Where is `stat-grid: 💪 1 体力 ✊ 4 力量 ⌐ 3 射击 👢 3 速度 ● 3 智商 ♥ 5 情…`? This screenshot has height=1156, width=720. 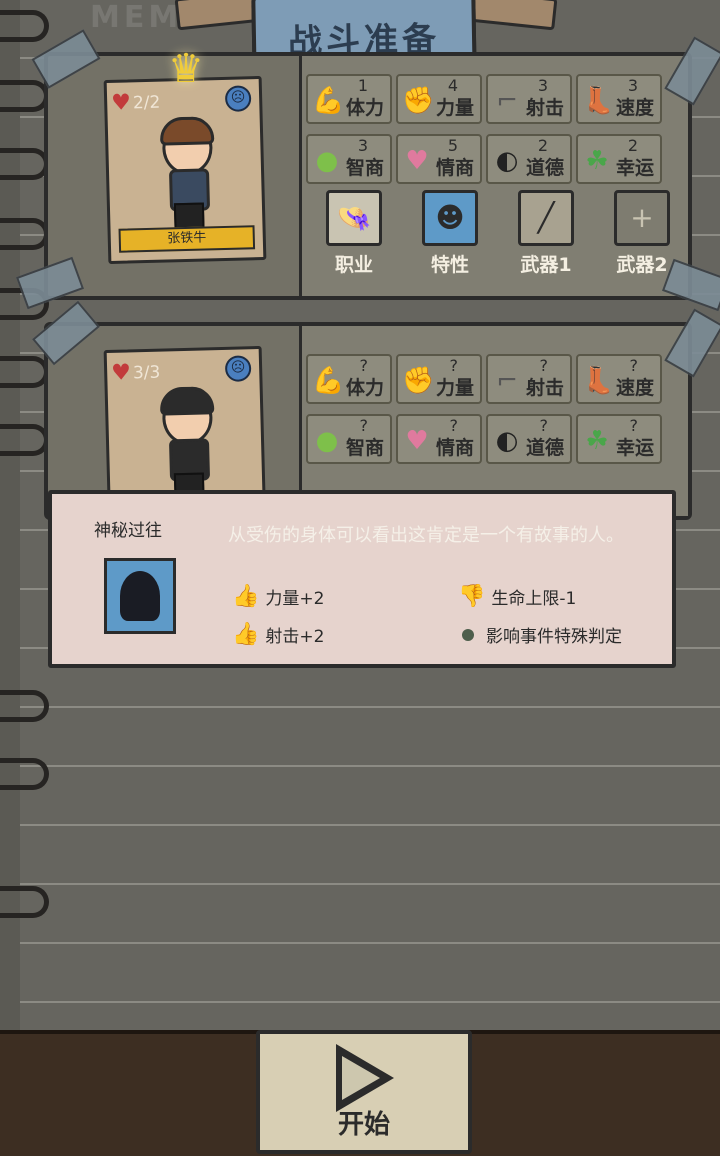
stat-grid: 💪 1 体力 ✊ 4 力量 ⌐ 3 射击 👢 3 速度 ● 3 智商 ♥ 5 情… is located at coordinates (484, 129).